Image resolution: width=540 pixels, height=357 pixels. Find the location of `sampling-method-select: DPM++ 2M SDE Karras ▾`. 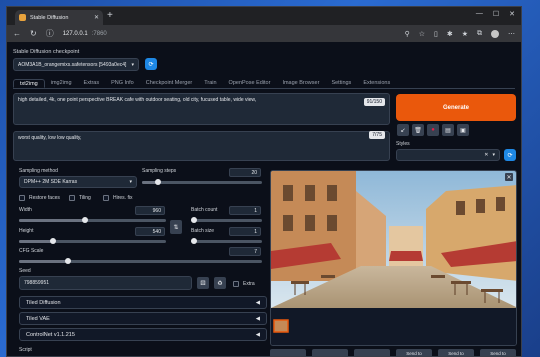

sampling-method-select: DPM++ 2M SDE Karras ▾ is located at coordinates (78, 182).